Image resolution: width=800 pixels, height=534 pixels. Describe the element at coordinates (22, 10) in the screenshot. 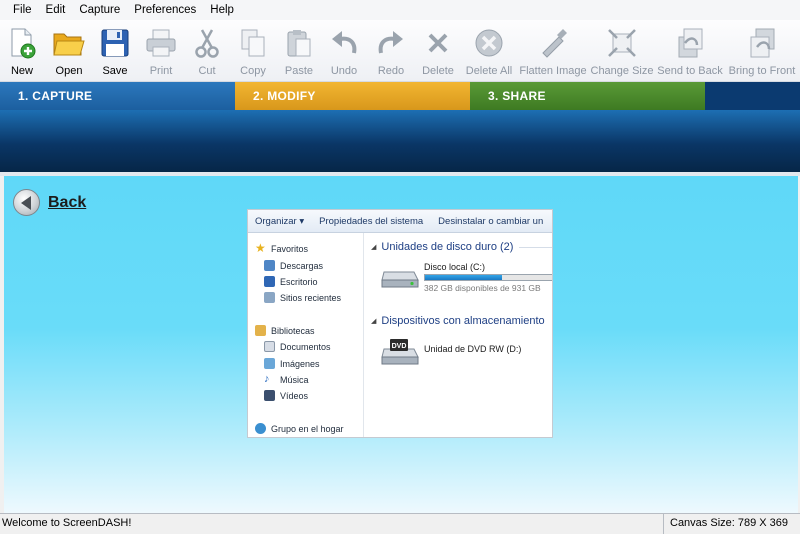

I see `menu-file: File` at that location.